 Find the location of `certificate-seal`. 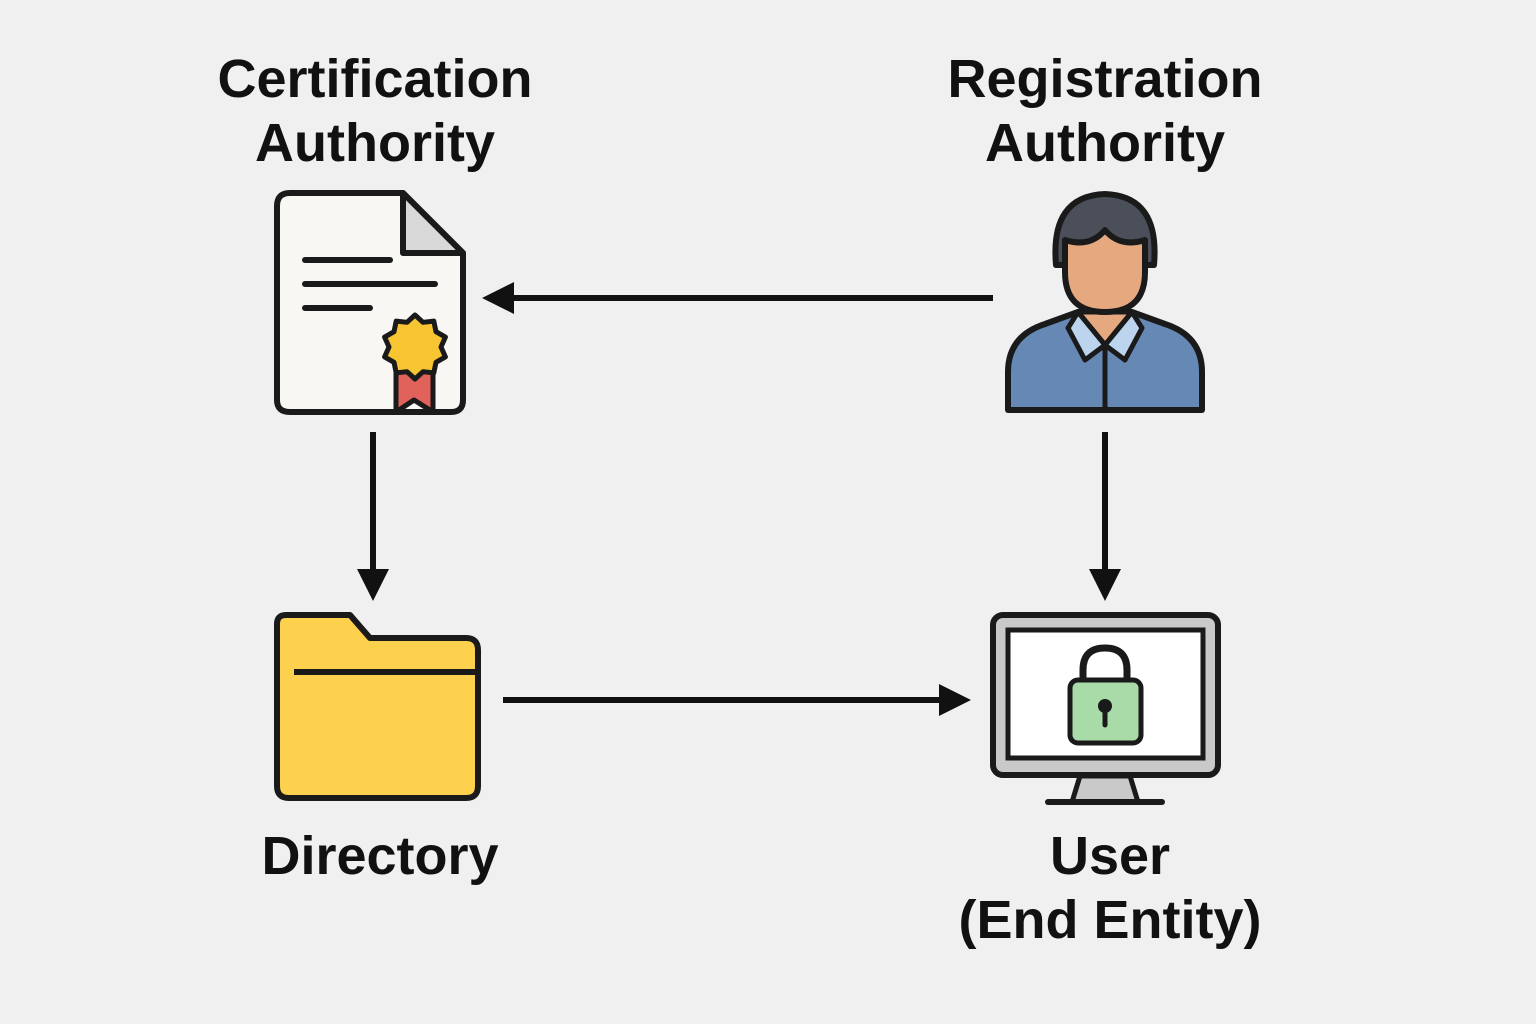

certificate-seal is located at coordinates (415, 347).